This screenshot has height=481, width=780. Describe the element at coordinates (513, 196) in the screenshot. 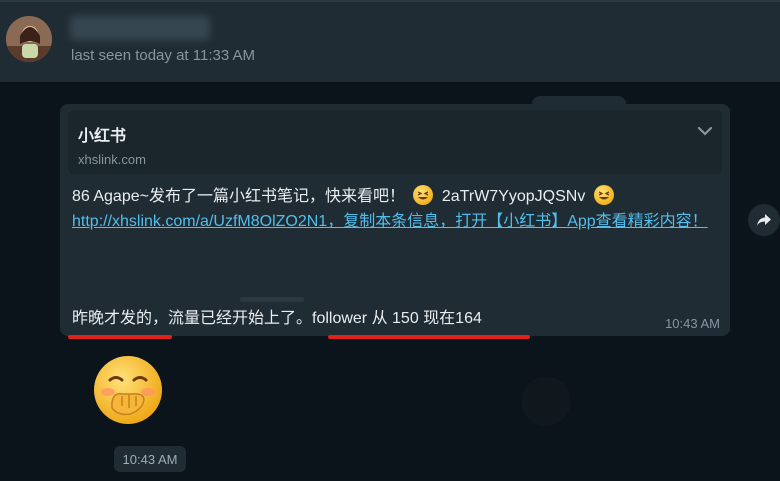

I see `note-code: 2aTrW7YyopJQSNv` at that location.